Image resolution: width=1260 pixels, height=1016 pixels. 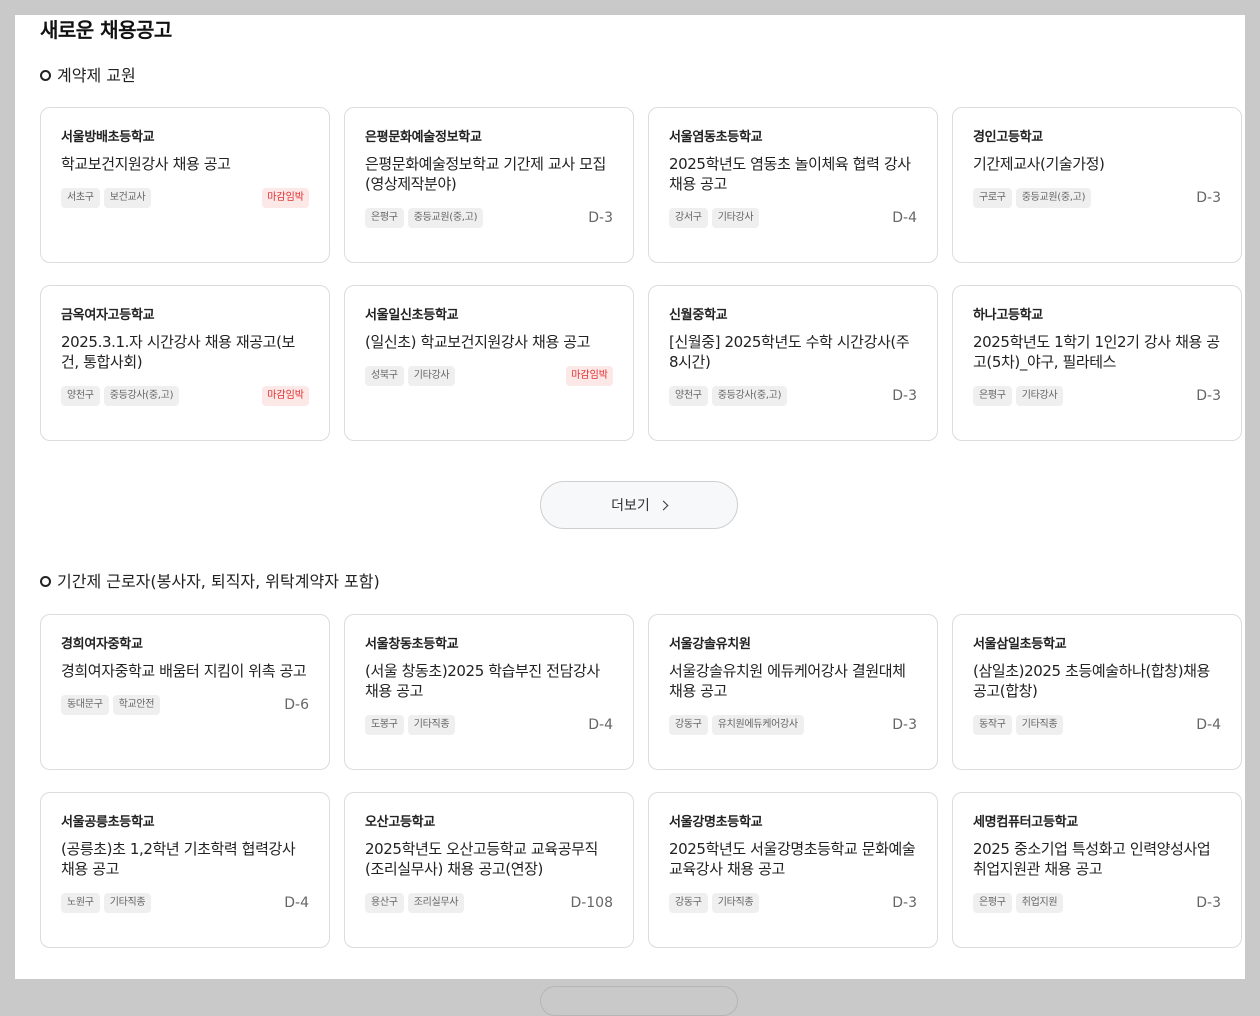 What do you see at coordinates (218, 581) in the screenshot?
I see `section-heading-label: 기간제 근로자(봉사자, 퇴직자, 위탁계약자 포함)` at bounding box center [218, 581].